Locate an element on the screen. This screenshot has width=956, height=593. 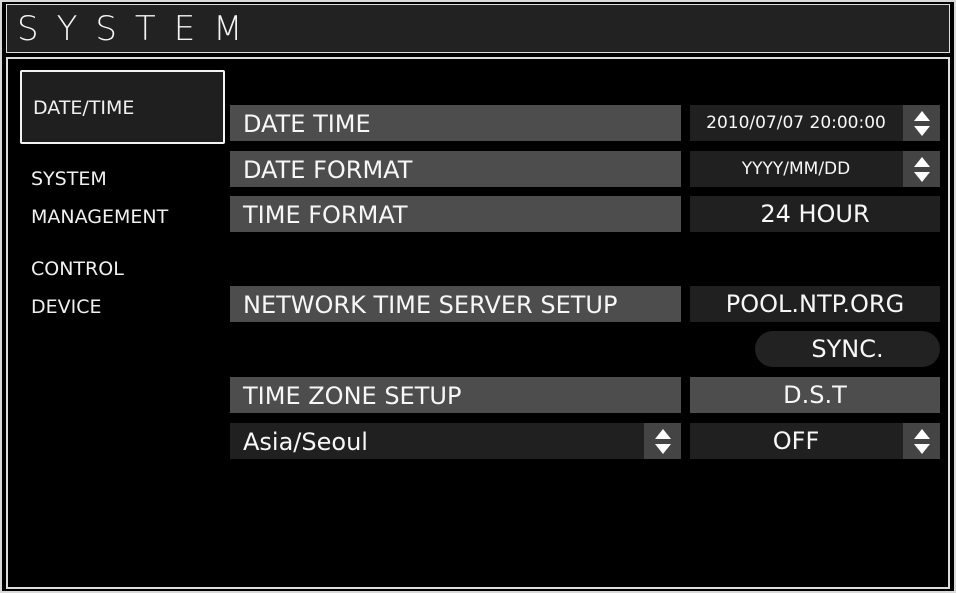
ntp-label: NETWORK TIME SERVER SETUP is located at coordinates (455, 304).